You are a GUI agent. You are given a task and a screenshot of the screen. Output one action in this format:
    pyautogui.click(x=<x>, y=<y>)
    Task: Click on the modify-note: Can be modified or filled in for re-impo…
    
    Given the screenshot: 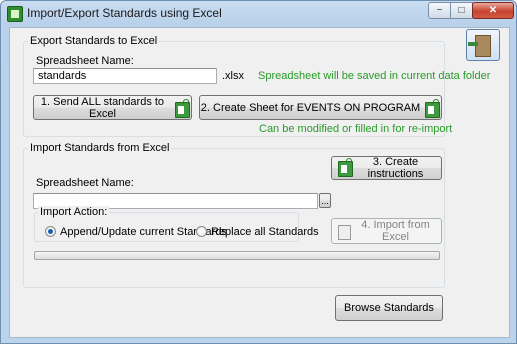 What is the action you would take?
    pyautogui.click(x=356, y=129)
    